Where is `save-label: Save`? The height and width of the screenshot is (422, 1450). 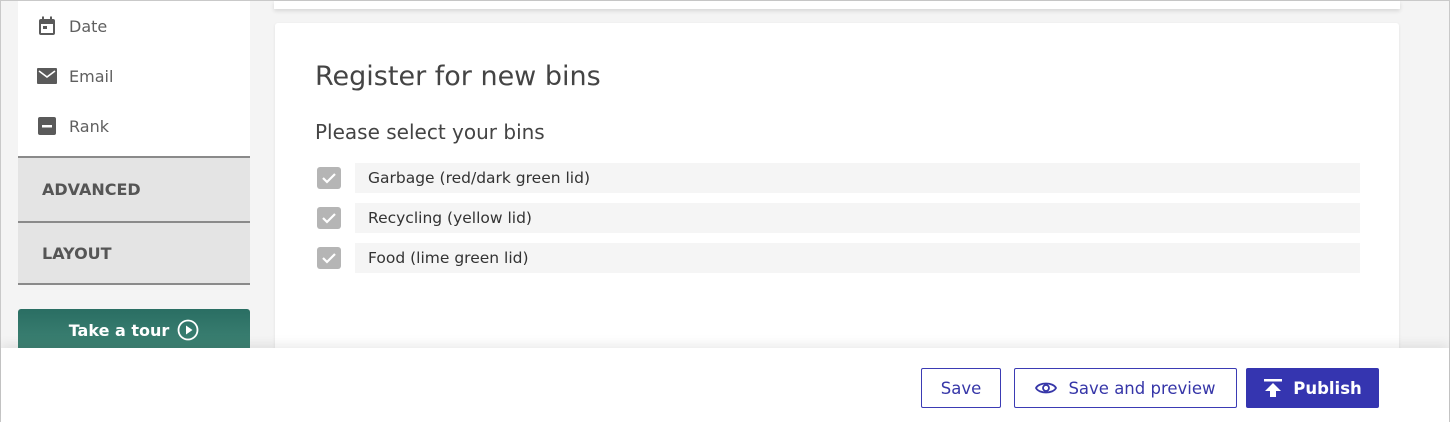 save-label: Save is located at coordinates (961, 388).